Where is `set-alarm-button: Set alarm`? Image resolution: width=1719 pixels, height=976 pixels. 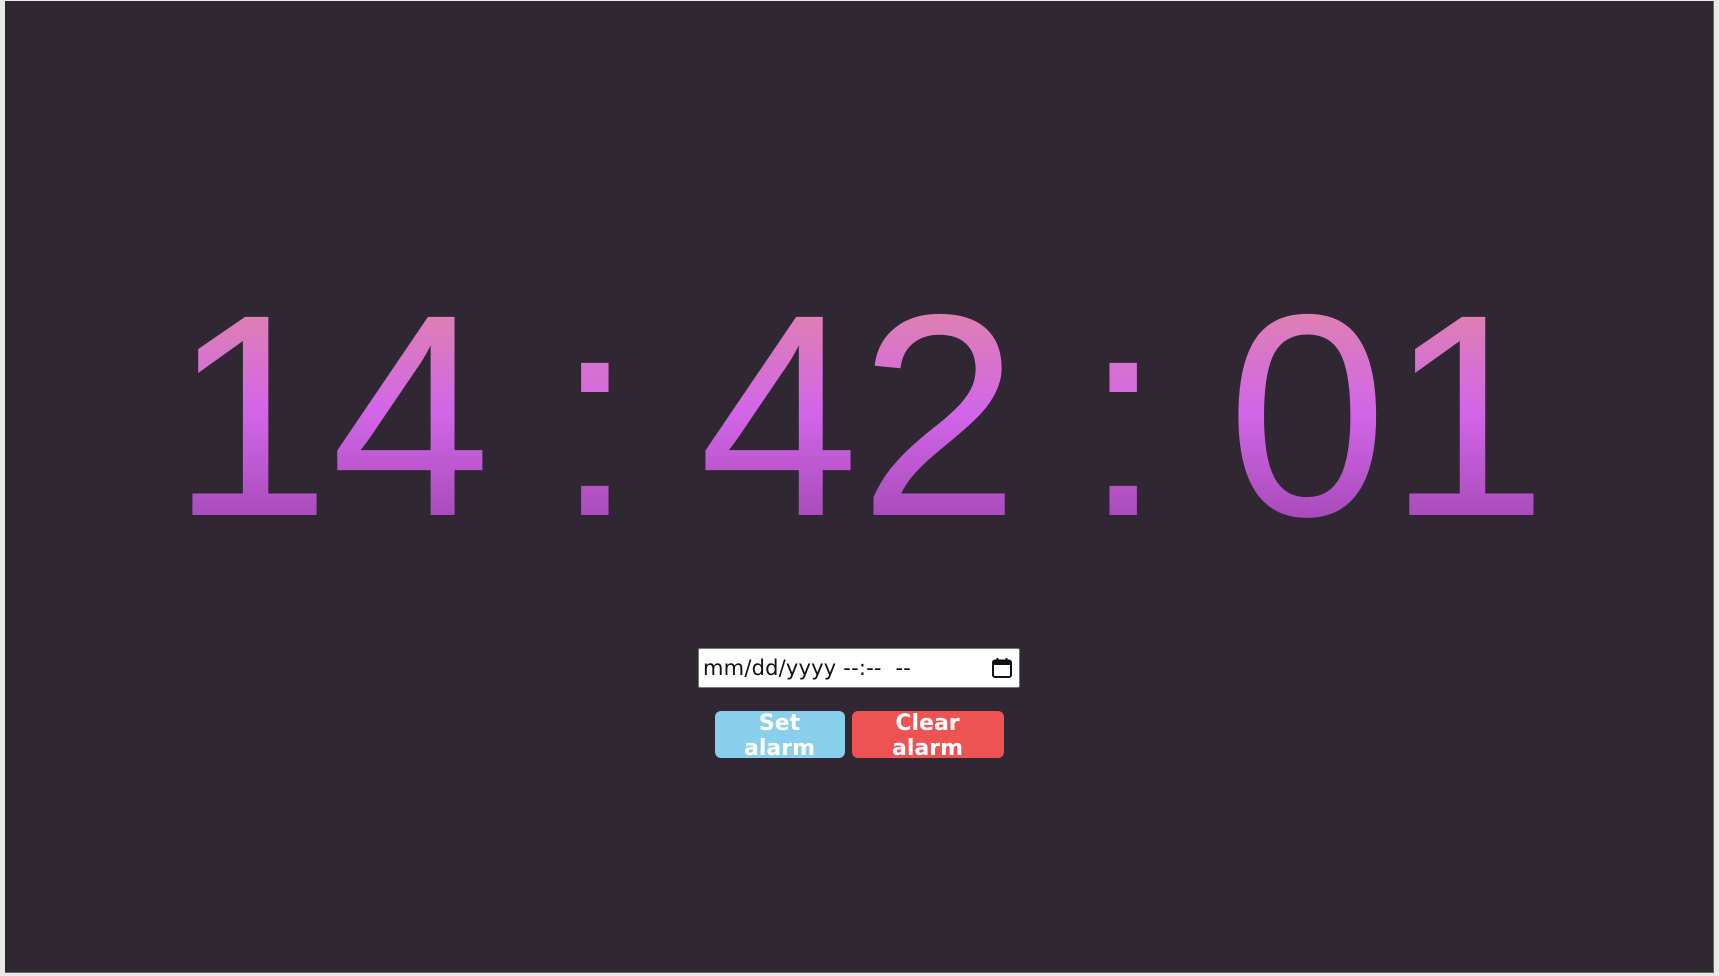 set-alarm-button: Set alarm is located at coordinates (779, 736).